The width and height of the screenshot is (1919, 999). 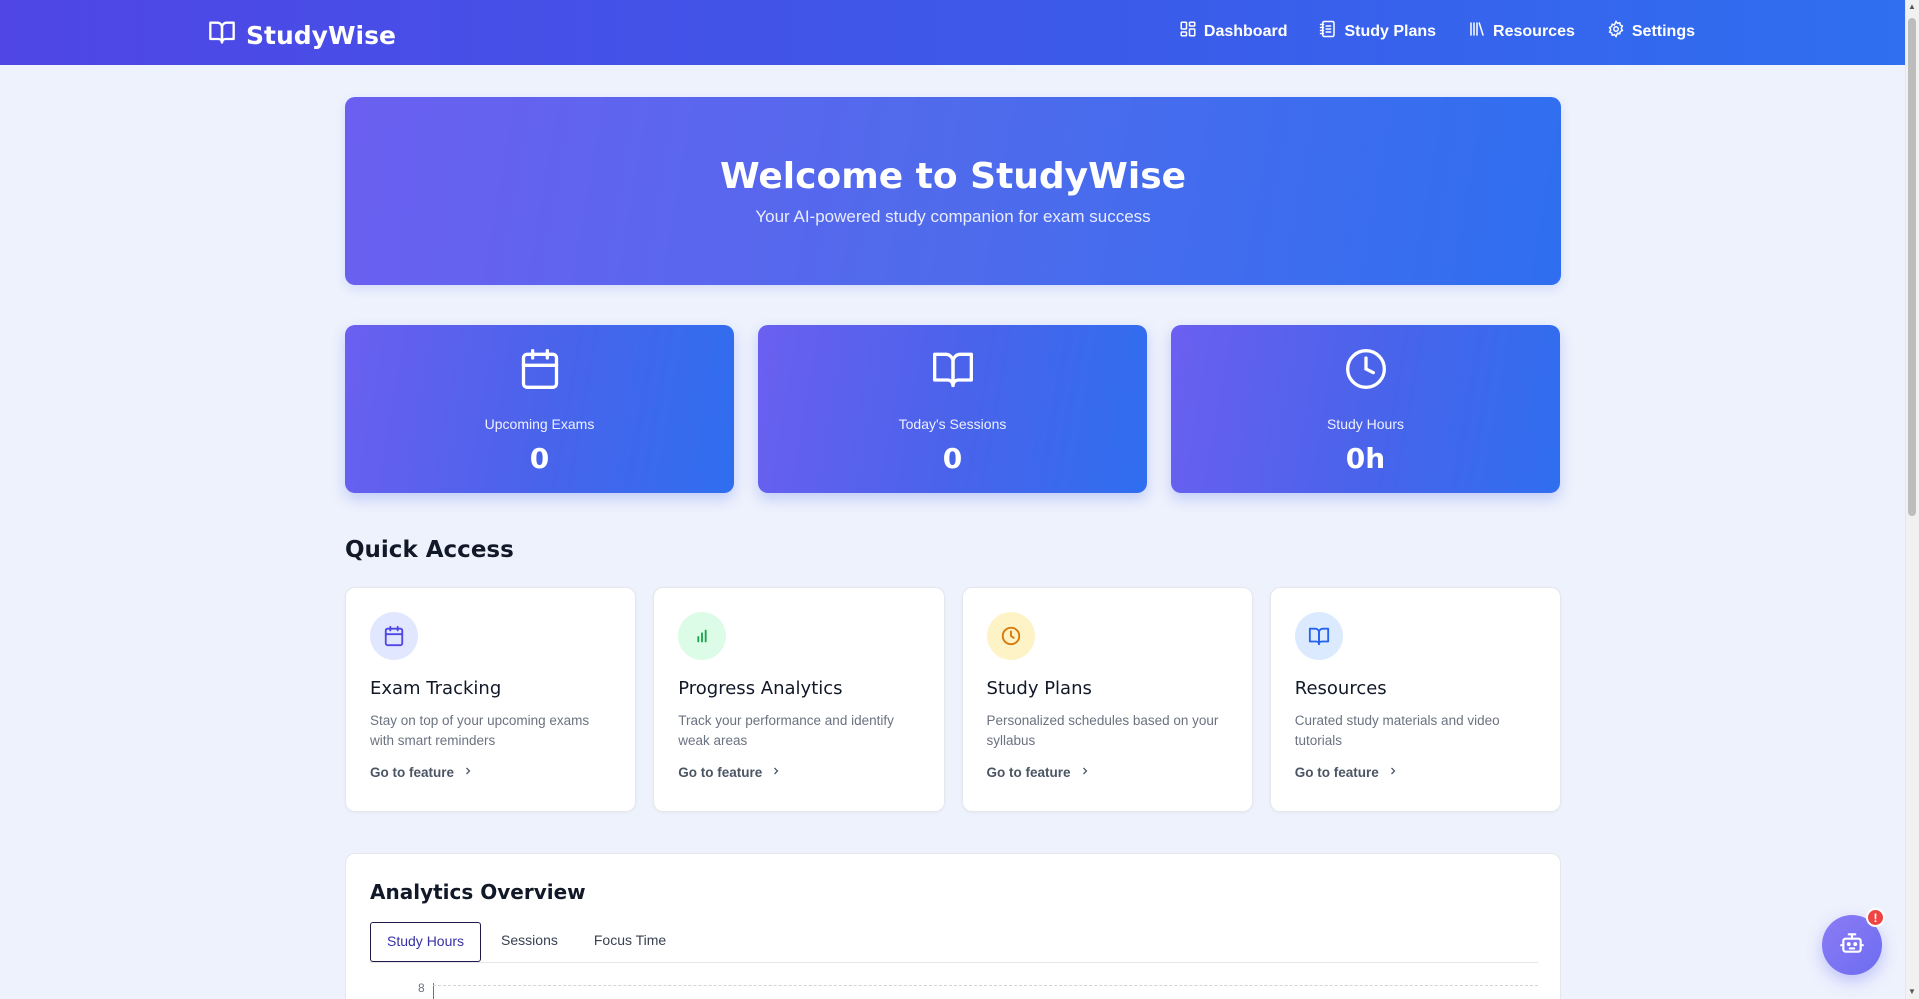 What do you see at coordinates (1912, 992) in the screenshot?
I see `scroll-down-arrow: ▼` at bounding box center [1912, 992].